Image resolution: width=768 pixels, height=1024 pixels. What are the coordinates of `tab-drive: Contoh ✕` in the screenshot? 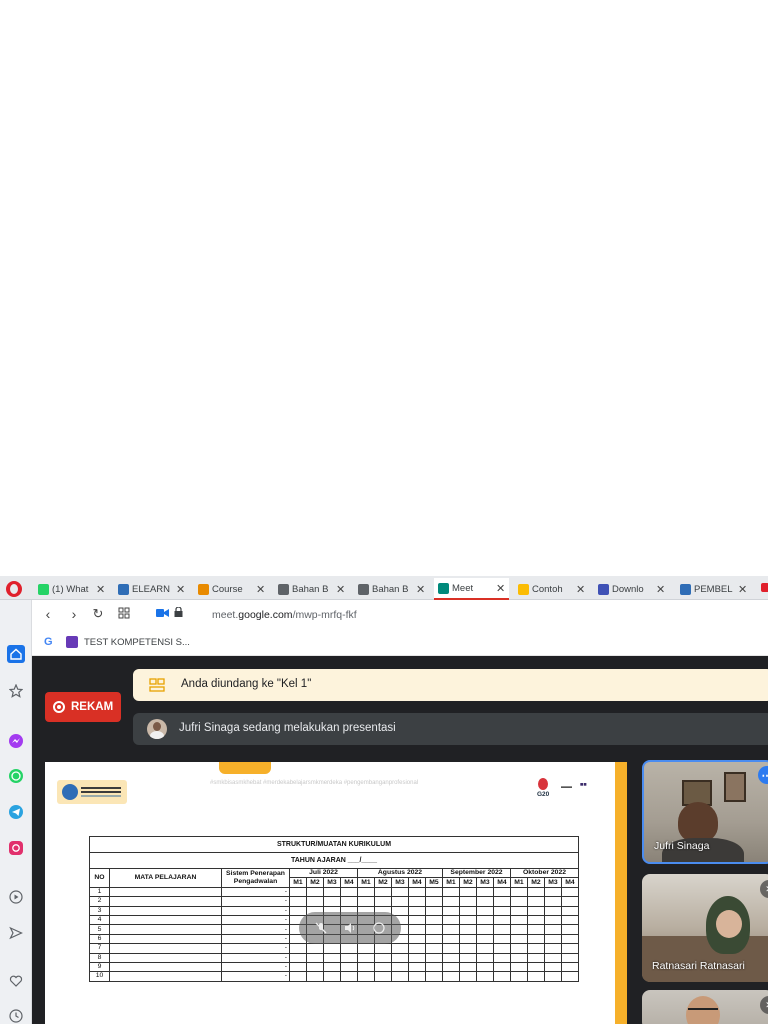 It's located at (551, 589).